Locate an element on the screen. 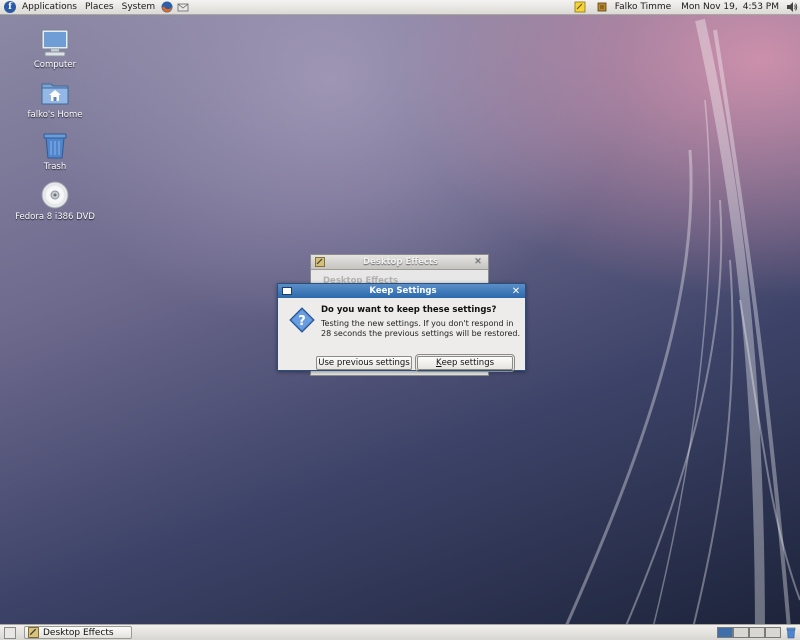 The width and height of the screenshot is (800, 640). home-folder-icon is located at coordinates (55, 94).